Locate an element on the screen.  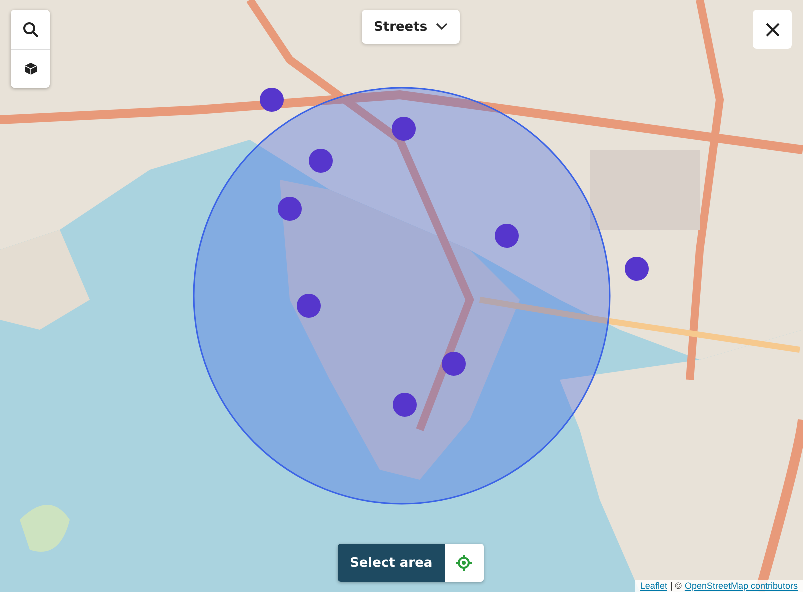
layer-dropdown: Streets is located at coordinates (411, 27).